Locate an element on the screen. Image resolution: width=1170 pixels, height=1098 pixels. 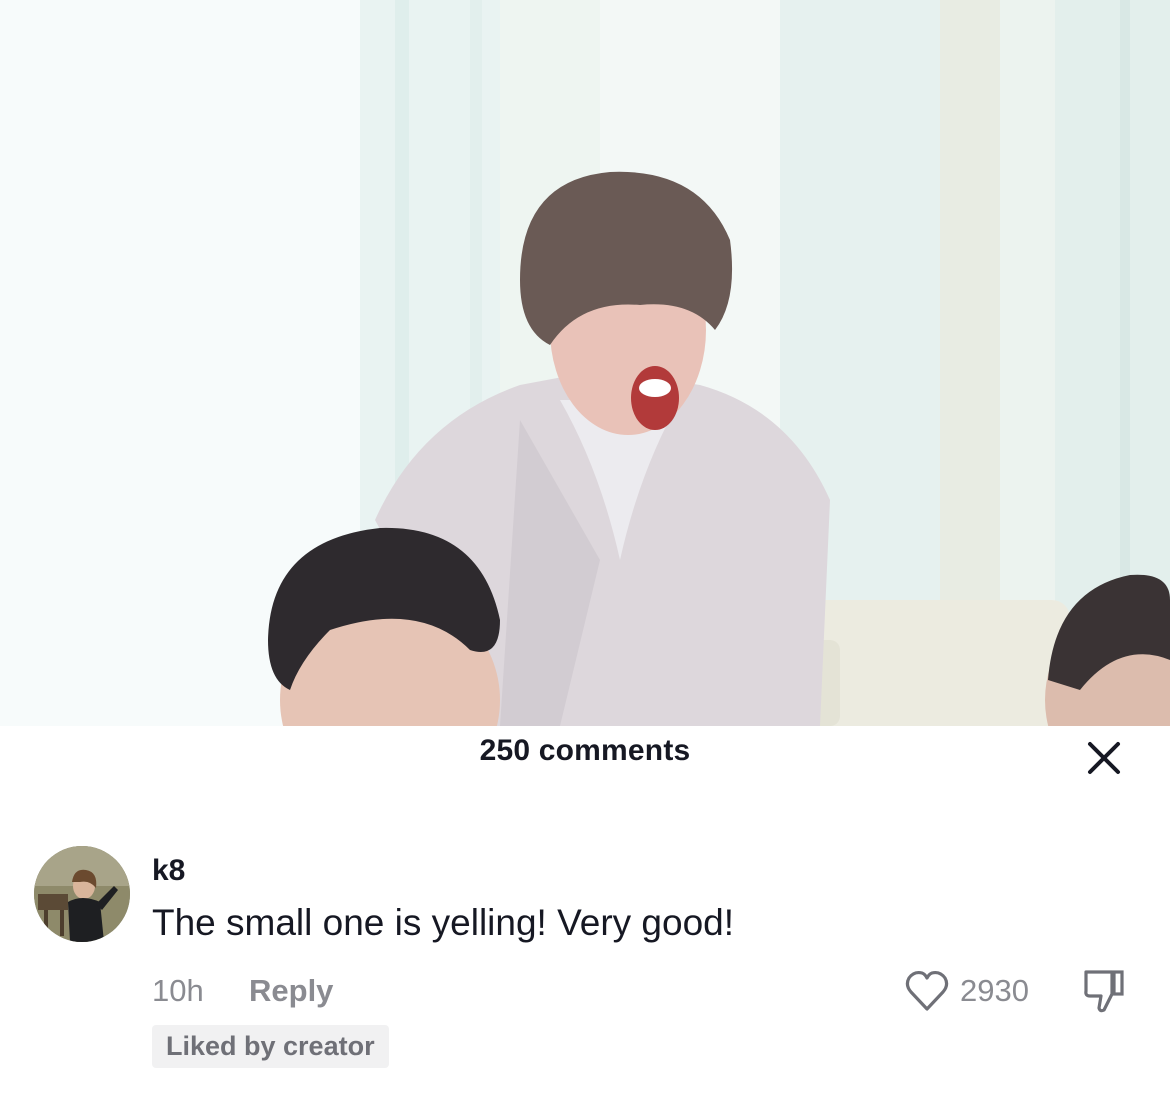
thumbs-down-icon is located at coordinates (1104, 991).